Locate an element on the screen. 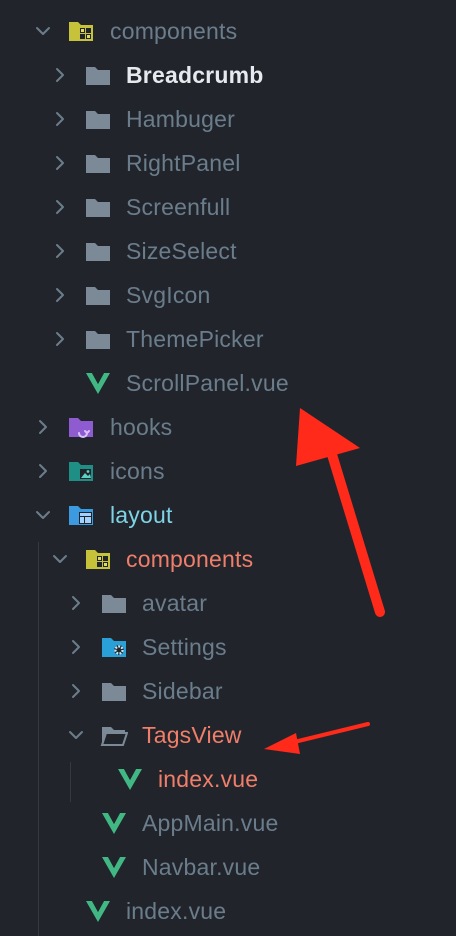 The width and height of the screenshot is (456, 936). tree-item-themepicker: ThemePicker is located at coordinates (228, 339).